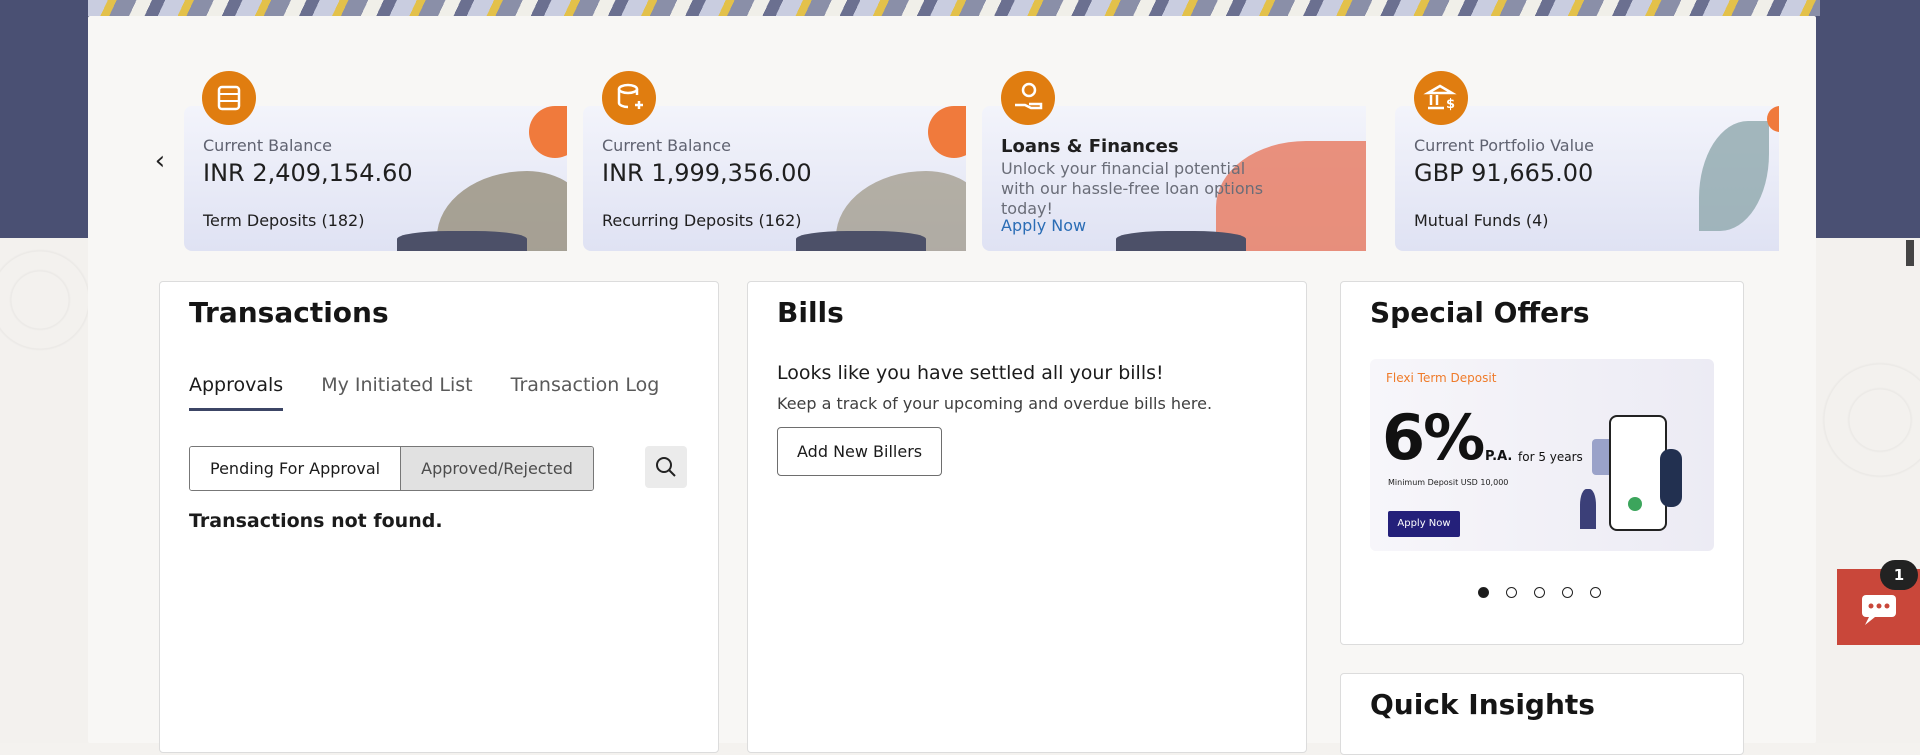 The height and width of the screenshot is (755, 1920). I want to click on card-value: GBP 91,665.00, so click(1504, 173).